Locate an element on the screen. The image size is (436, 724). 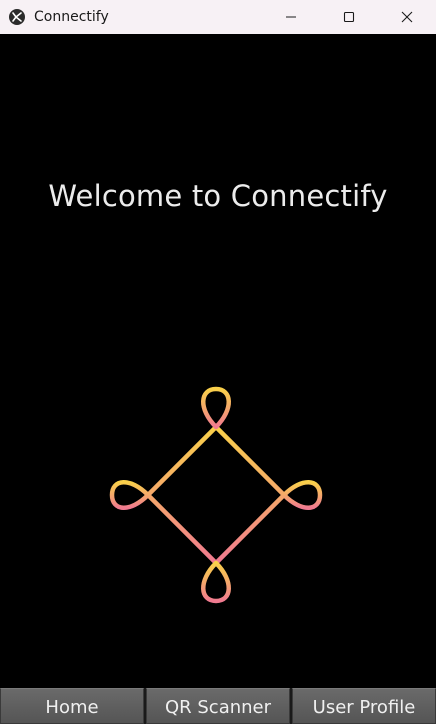
nav-user-profile-button: User Profile is located at coordinates (364, 706).